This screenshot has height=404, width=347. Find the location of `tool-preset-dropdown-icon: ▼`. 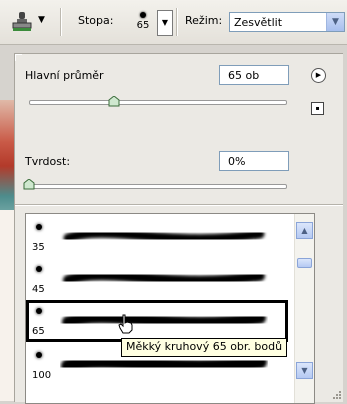

tool-preset-dropdown-icon: ▼ is located at coordinates (41, 20).